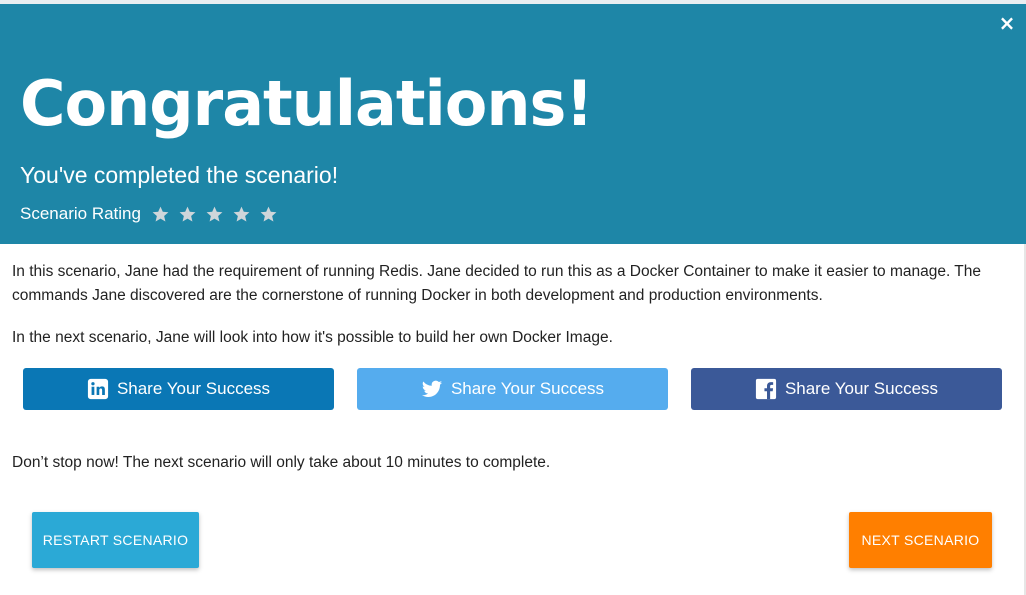 This screenshot has height=595, width=1026. Describe the element at coordinates (98, 389) in the screenshot. I see `linkedin-icon` at that location.